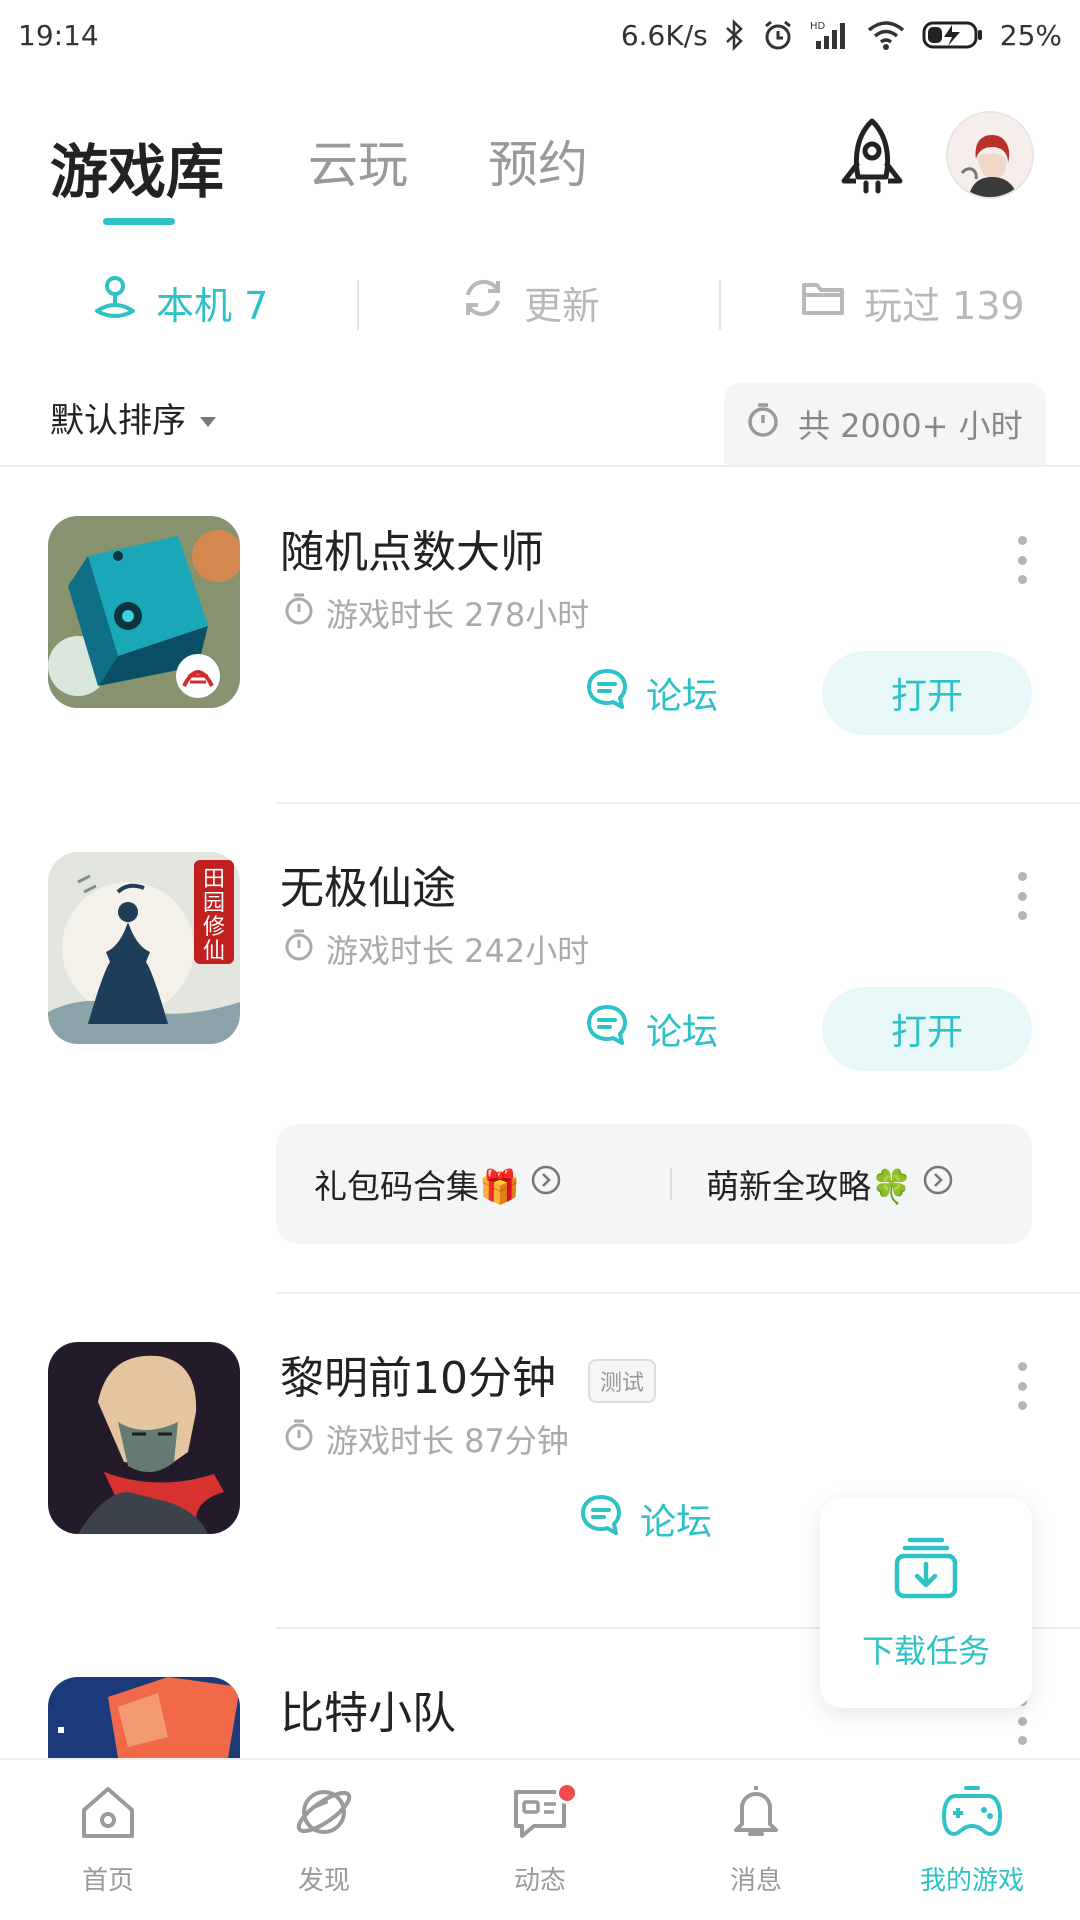  What do you see at coordinates (212, 305) in the screenshot?
I see `filter-local-label: 本机 7` at bounding box center [212, 305].